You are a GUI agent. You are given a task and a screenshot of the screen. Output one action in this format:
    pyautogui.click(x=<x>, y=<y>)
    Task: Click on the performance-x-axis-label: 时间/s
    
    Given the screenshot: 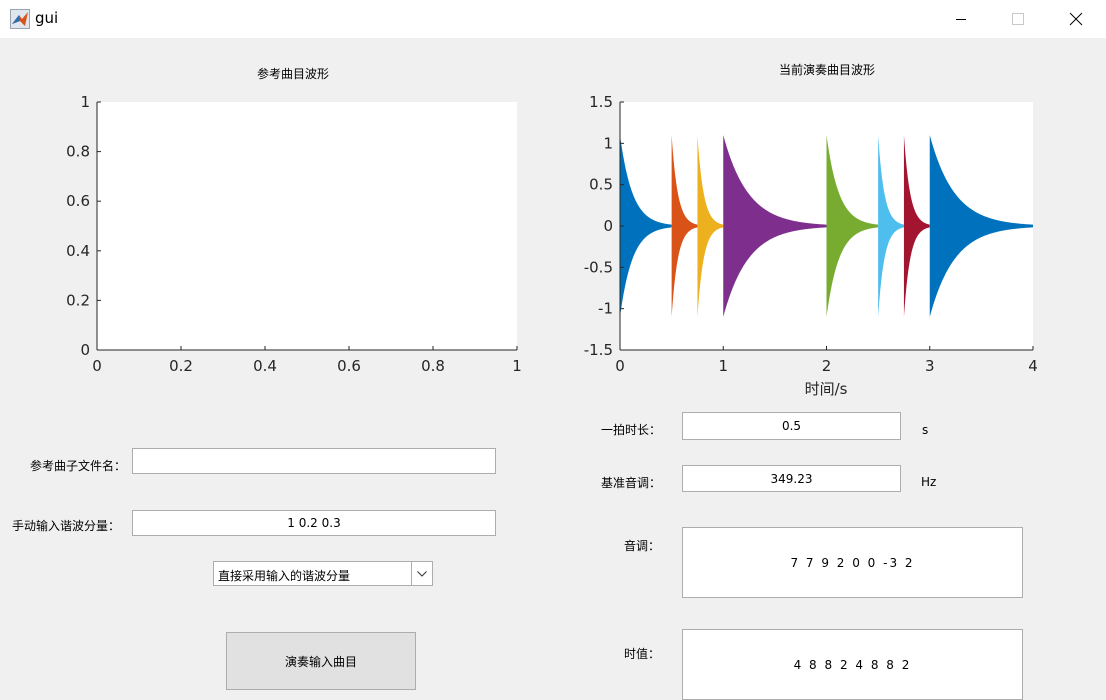 What is the action you would take?
    pyautogui.click(x=826, y=389)
    